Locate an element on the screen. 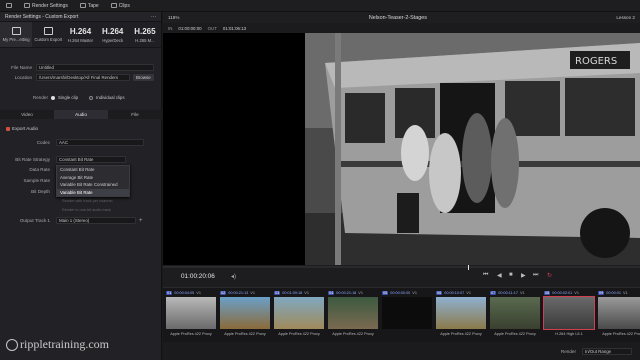 The image size is (640, 360). stop-icon: ■ is located at coordinates (511, 275).